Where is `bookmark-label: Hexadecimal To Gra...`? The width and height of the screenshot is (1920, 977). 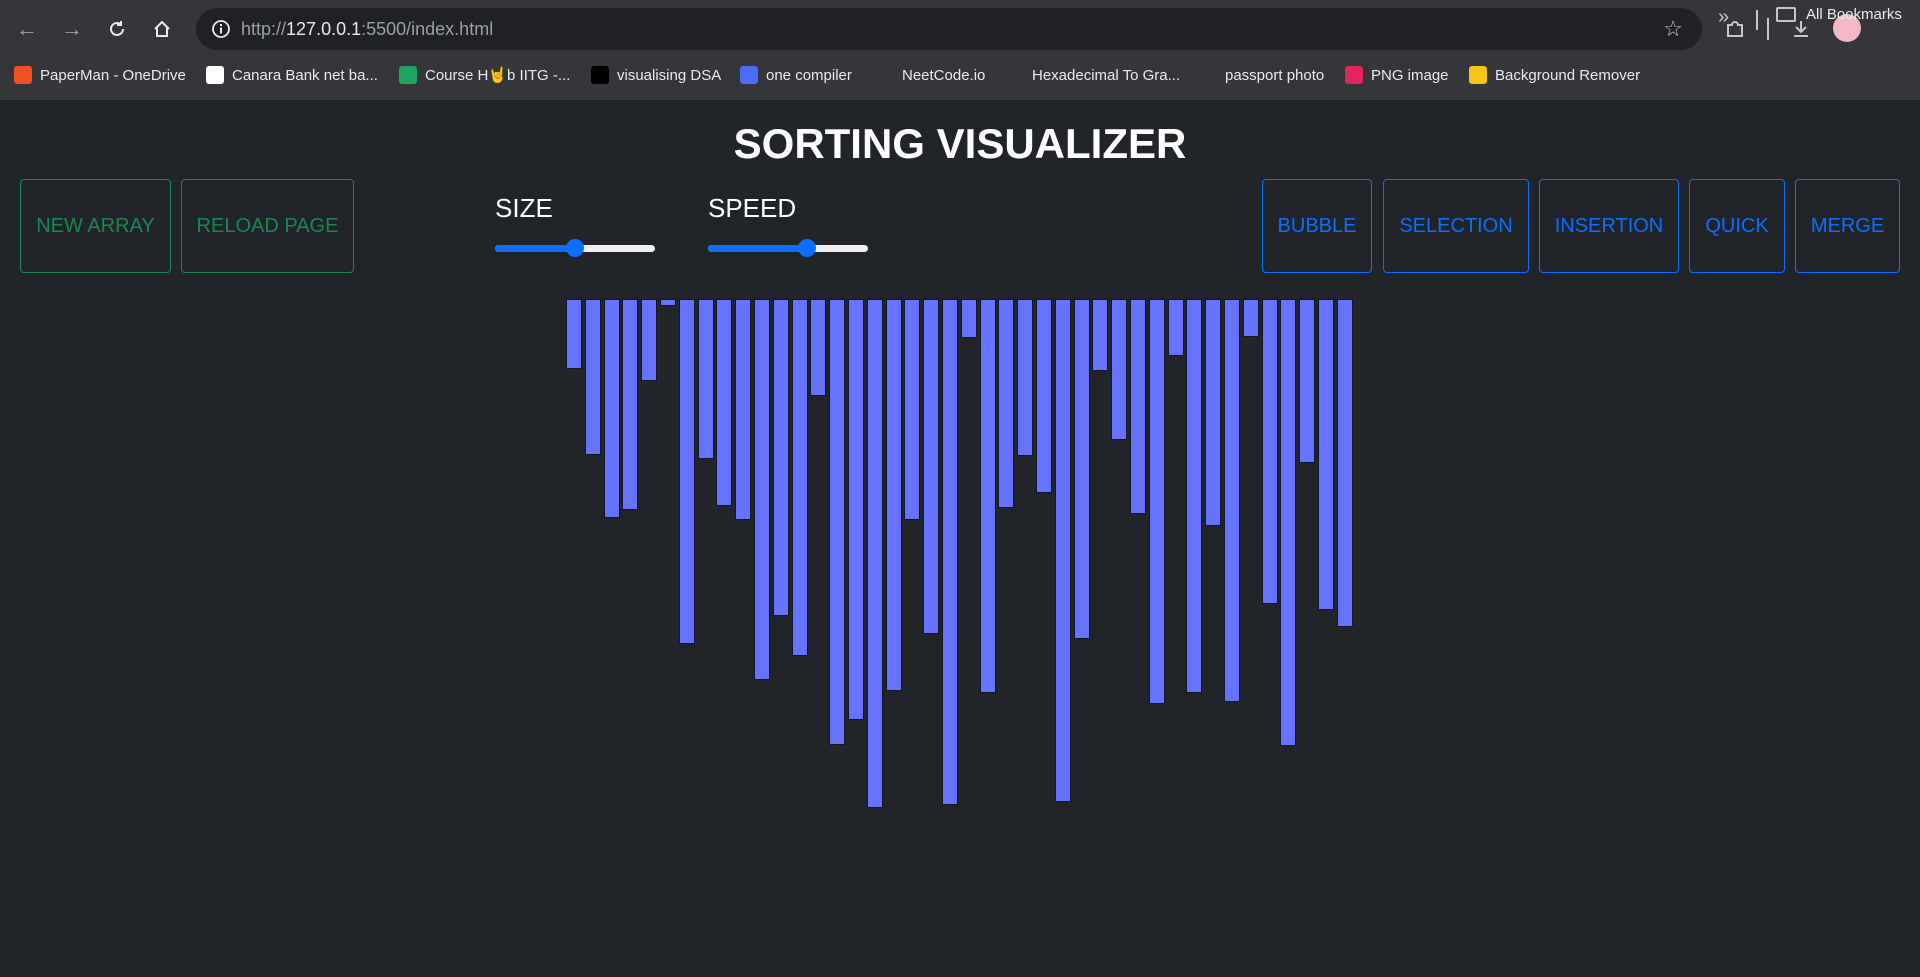
bookmark-label: Hexadecimal To Gra... is located at coordinates (1106, 75).